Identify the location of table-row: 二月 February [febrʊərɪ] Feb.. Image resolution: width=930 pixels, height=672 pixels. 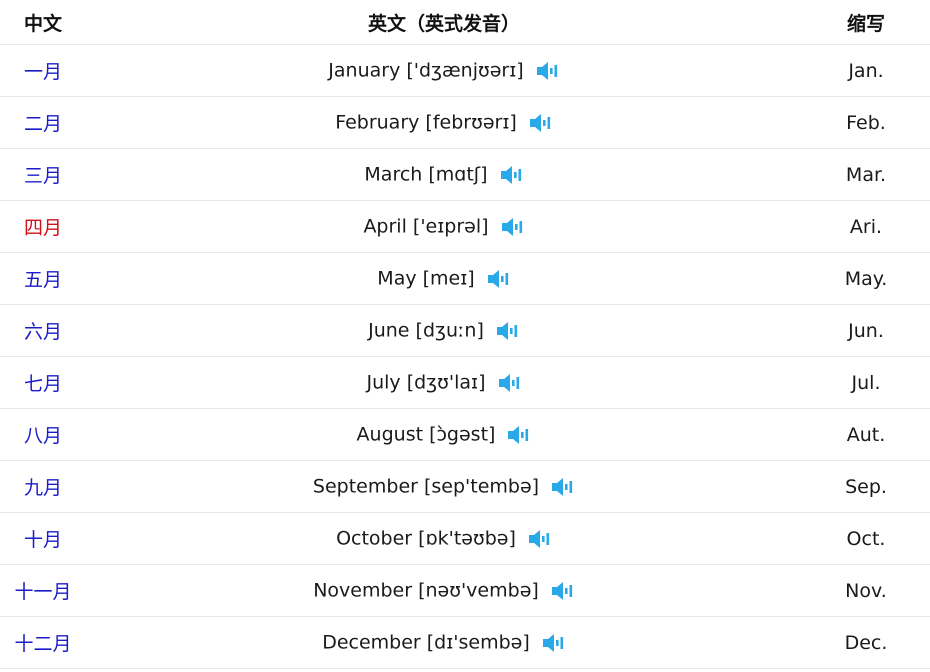
(465, 122).